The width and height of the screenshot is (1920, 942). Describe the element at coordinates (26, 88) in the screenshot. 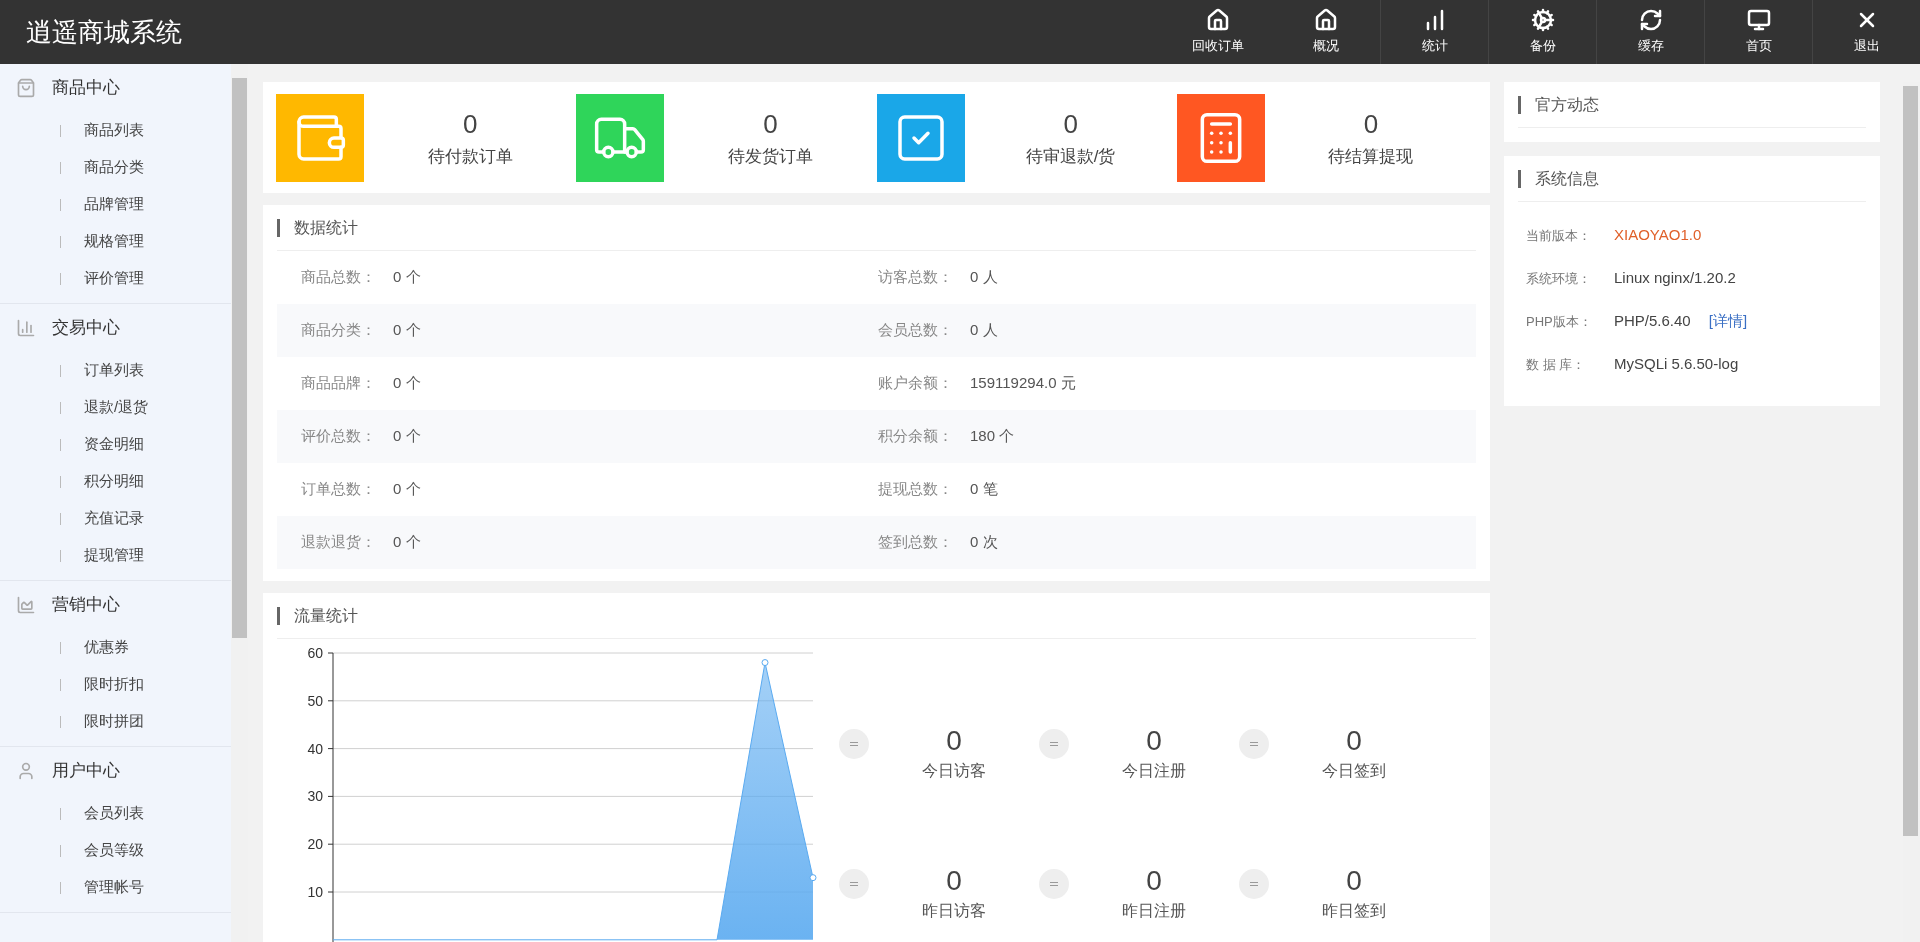

I see `bag-icon` at that location.